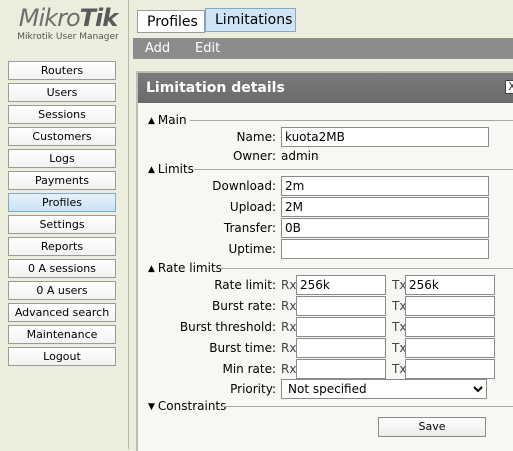 The height and width of the screenshot is (451, 513). What do you see at coordinates (253, 389) in the screenshot?
I see `priority-label: Priority:` at bounding box center [253, 389].